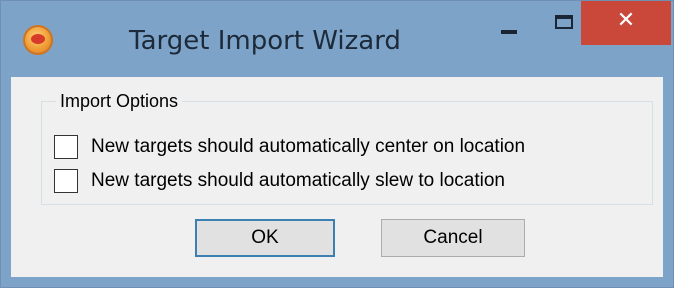 Image resolution: width=674 pixels, height=288 pixels. What do you see at coordinates (119, 101) in the screenshot?
I see `group-label: Import Options` at bounding box center [119, 101].